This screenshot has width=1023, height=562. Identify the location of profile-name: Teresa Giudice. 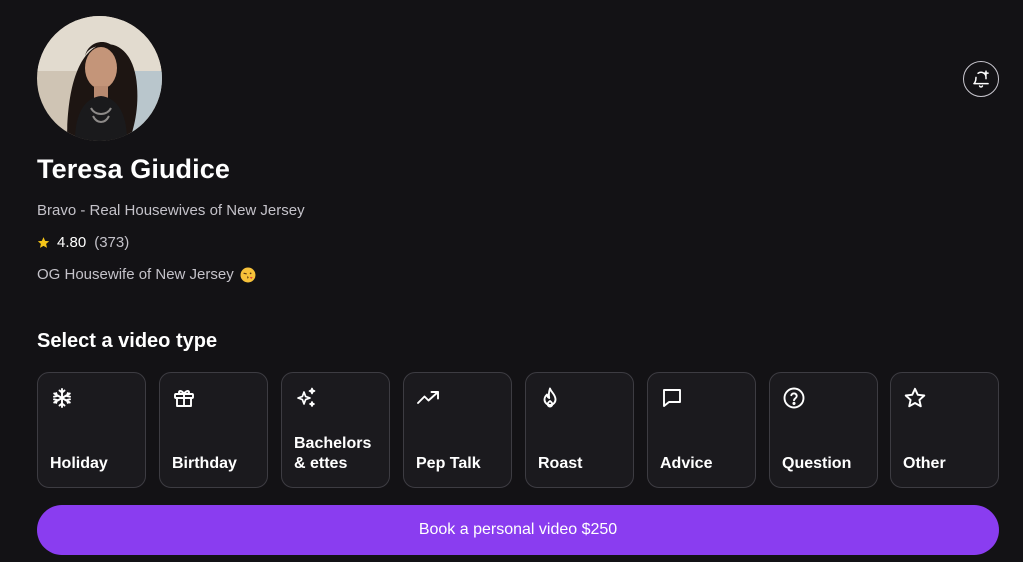
(133, 169).